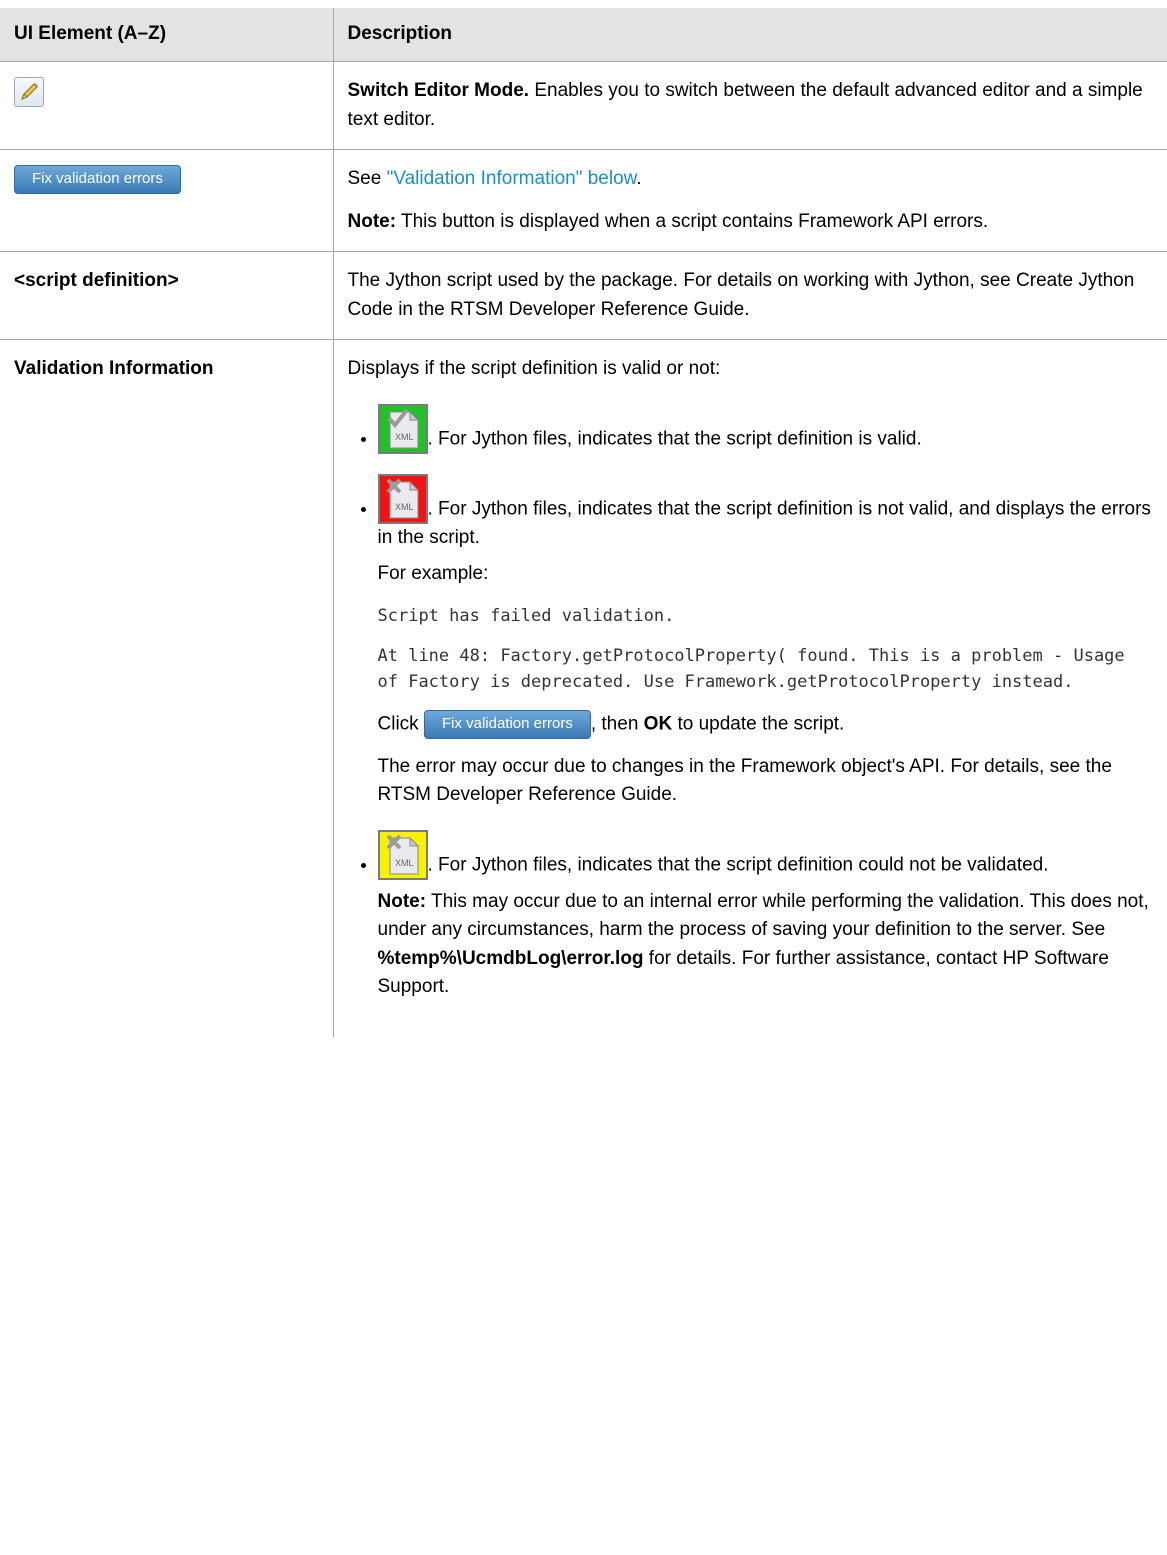  What do you see at coordinates (167, 35) in the screenshot?
I see `header-ui-element: UI Element (A–Z)` at bounding box center [167, 35].